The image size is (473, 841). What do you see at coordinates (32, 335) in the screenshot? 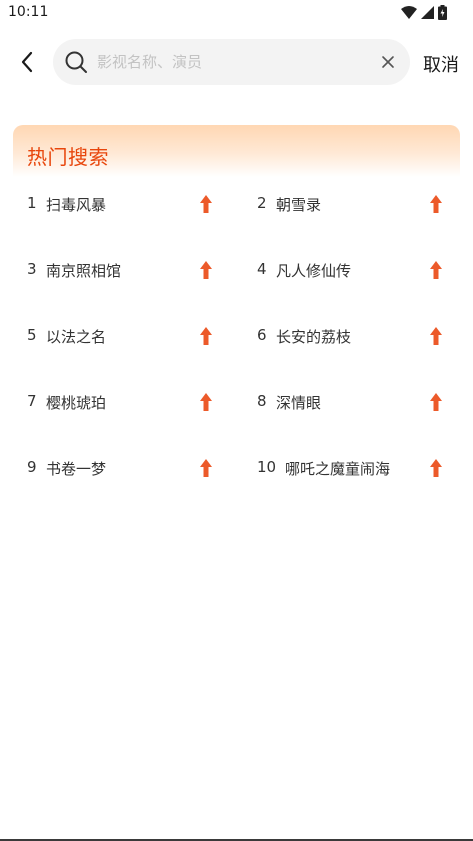
I see `hot-search-rank: 5` at bounding box center [32, 335].